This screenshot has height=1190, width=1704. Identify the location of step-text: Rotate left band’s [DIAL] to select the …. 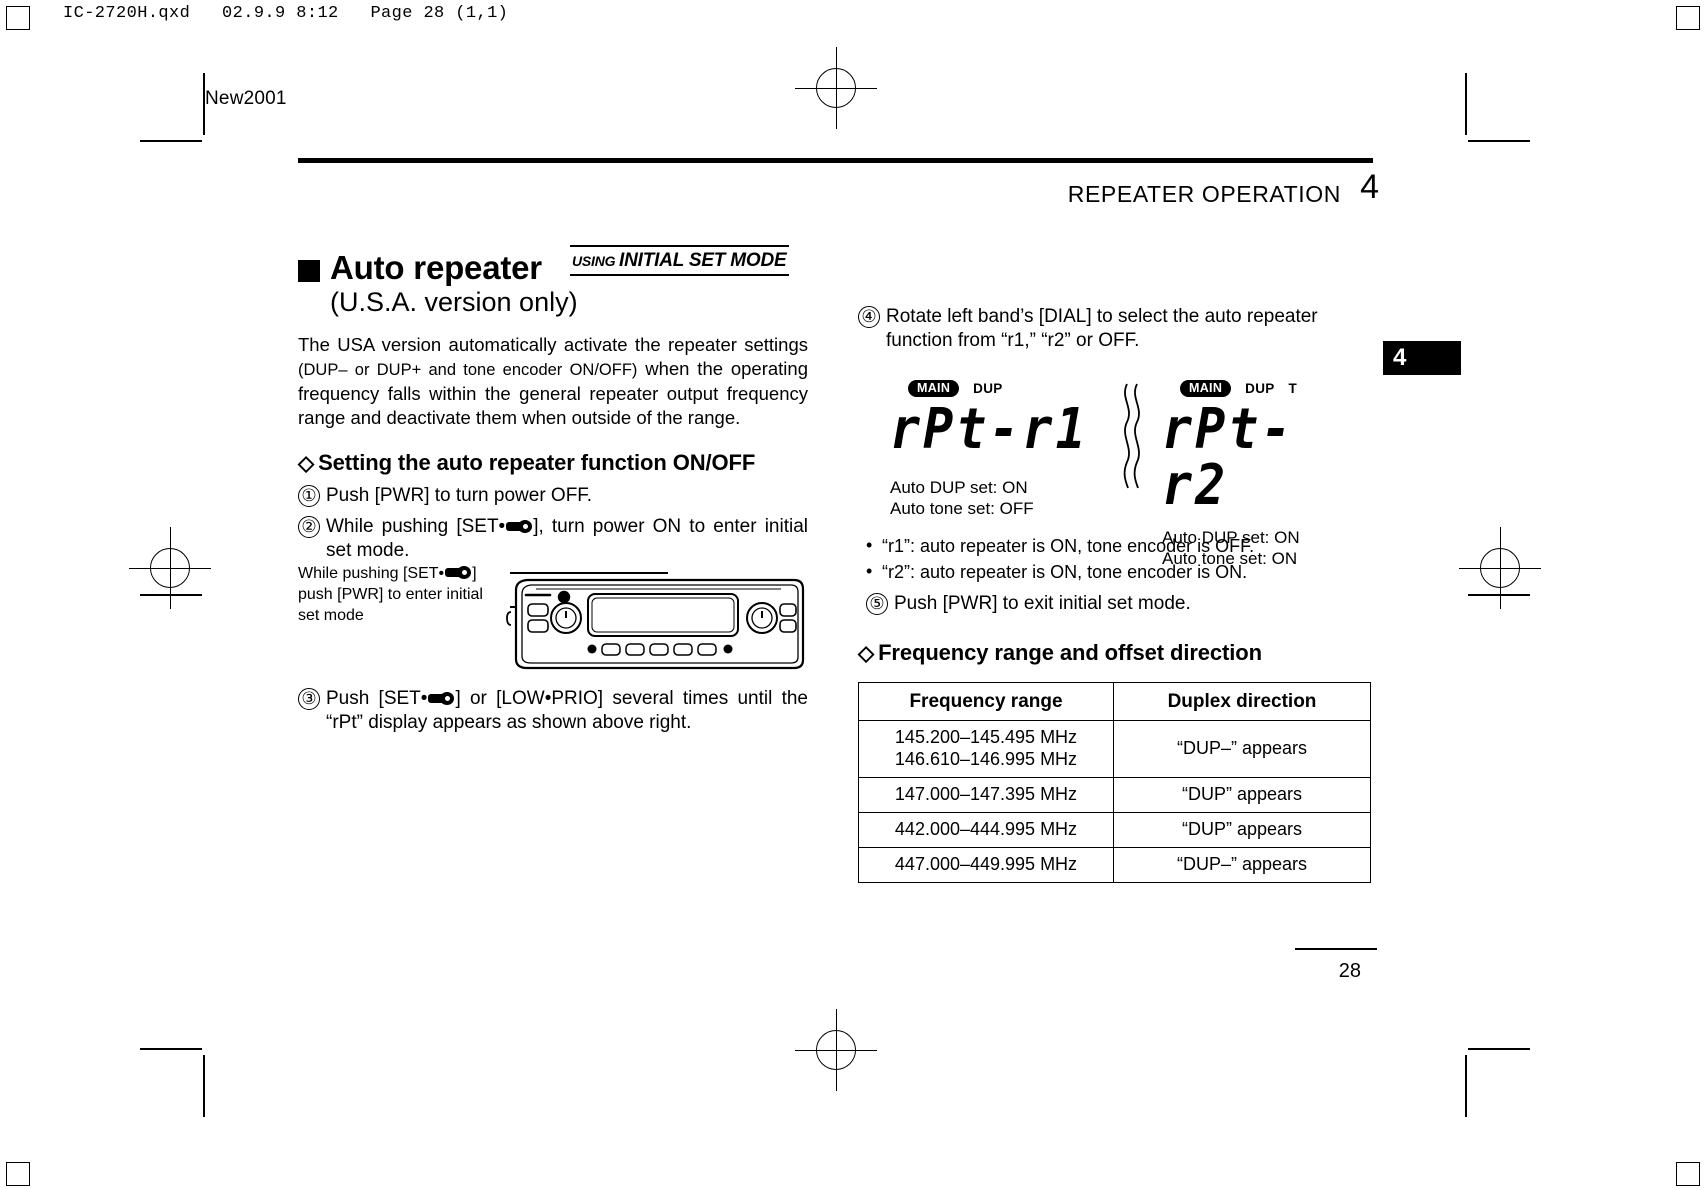
(1102, 328).